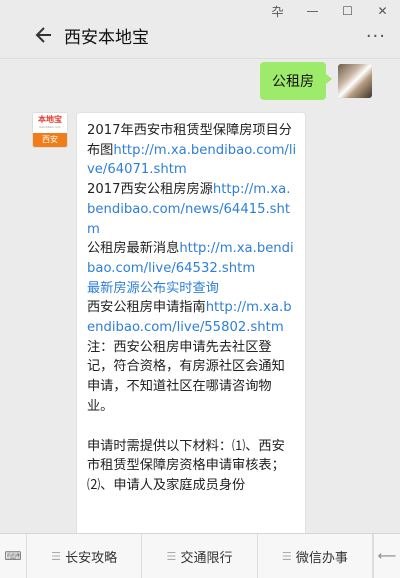 This screenshot has width=400, height=578. What do you see at coordinates (200, 35) in the screenshot?
I see `chat-header: 西安本地宝 ···` at bounding box center [200, 35].